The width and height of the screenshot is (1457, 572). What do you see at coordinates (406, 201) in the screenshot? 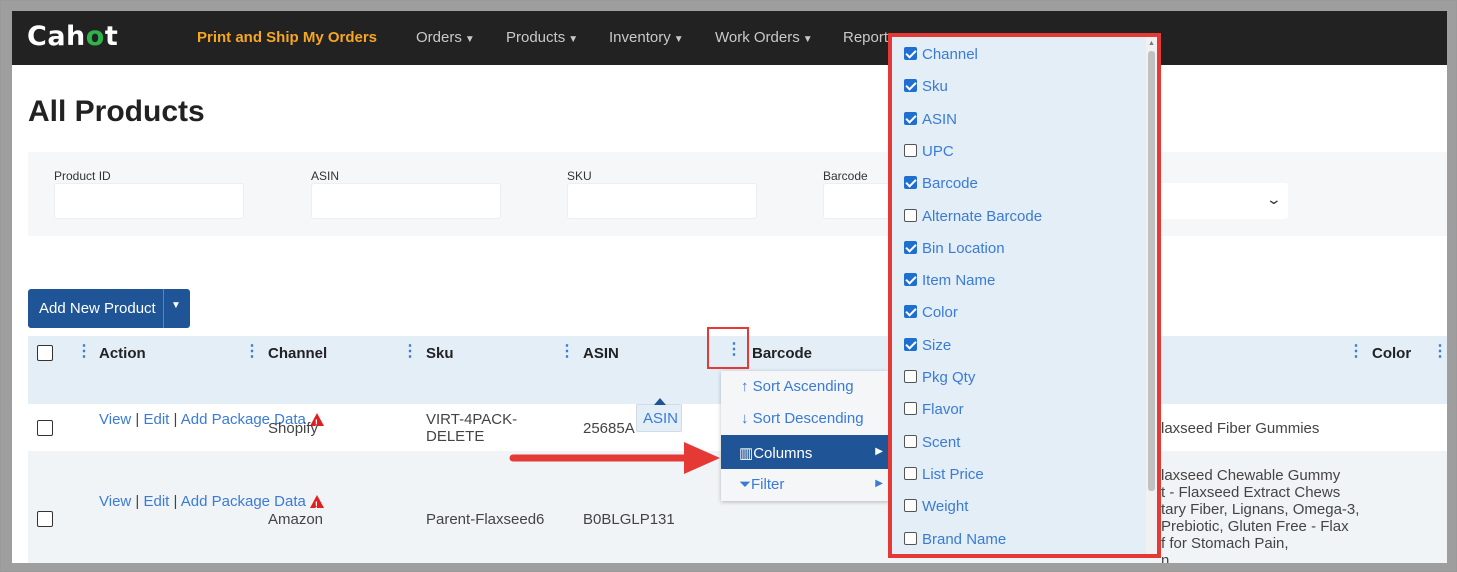
I see `asin-filter-input` at bounding box center [406, 201].